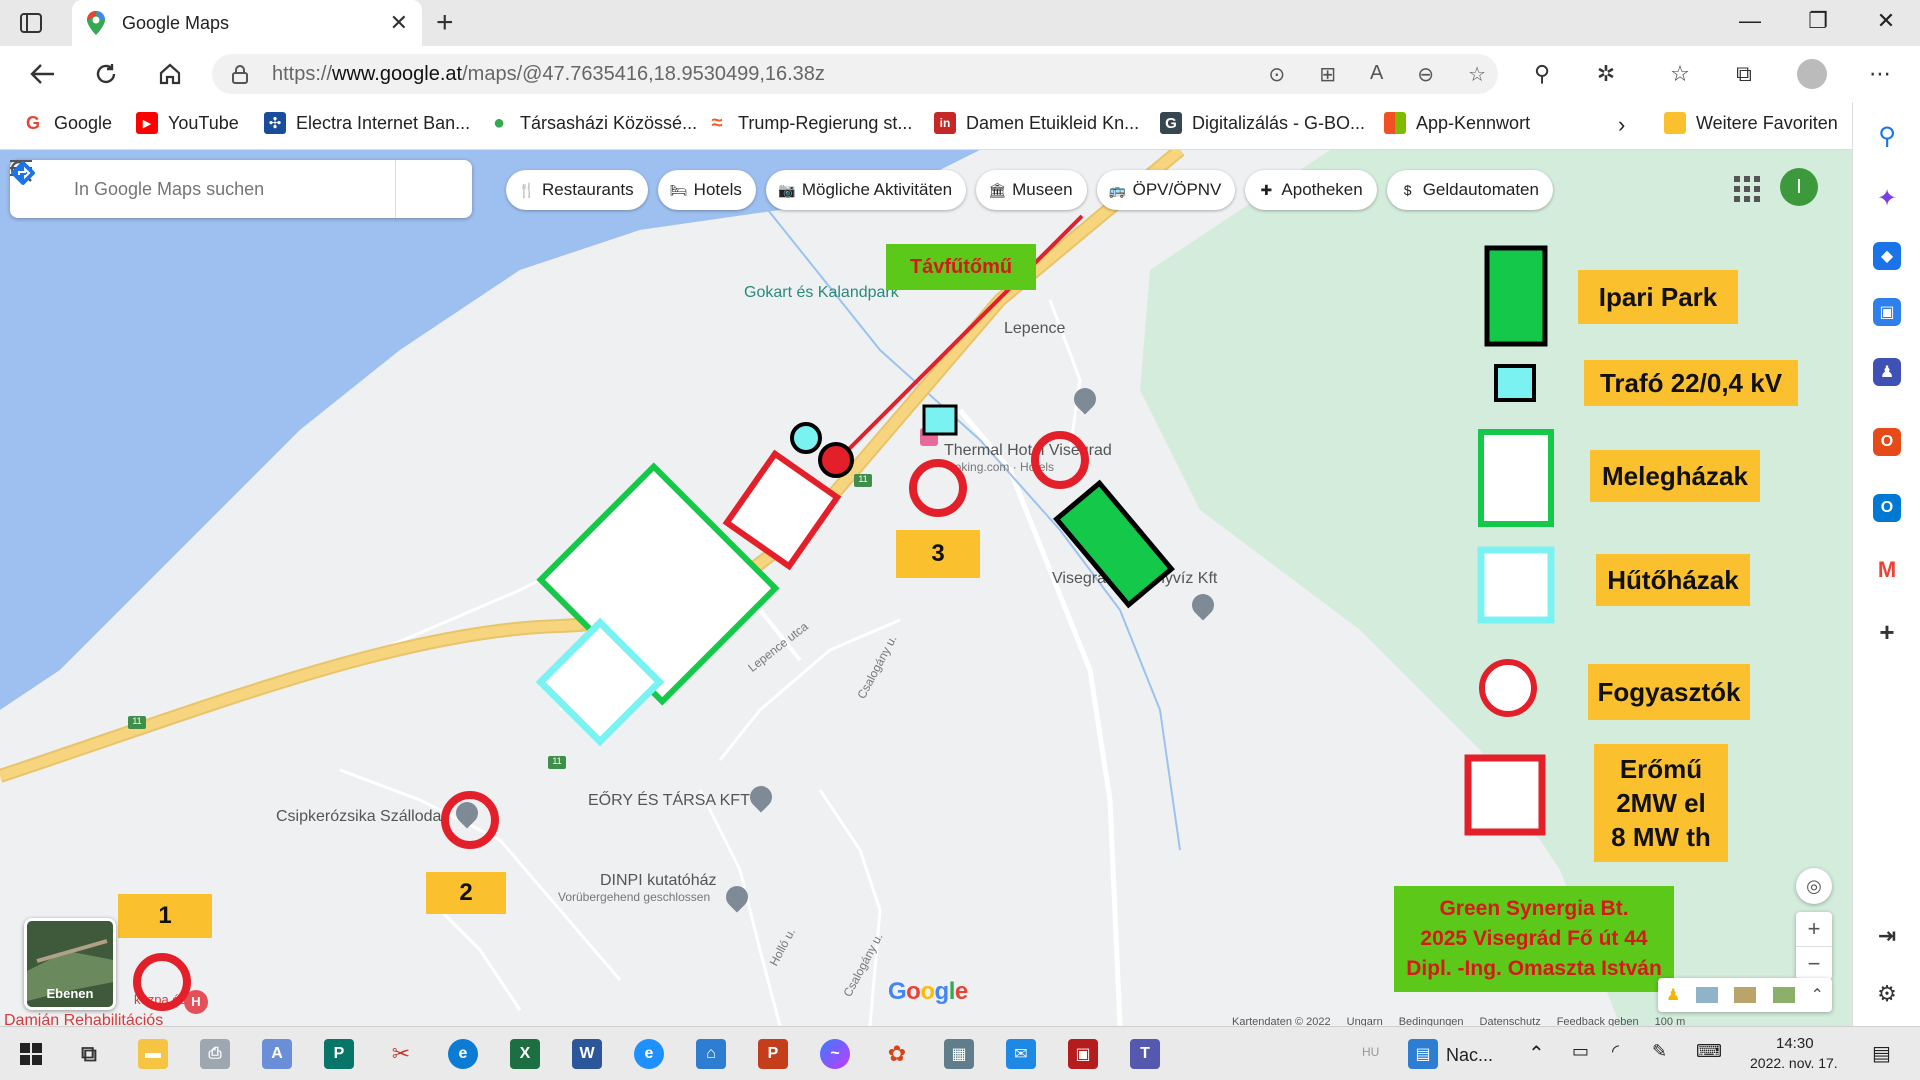 The height and width of the screenshot is (1080, 1920). Describe the element at coordinates (247, 23) in the screenshot. I see `active-tab: Google Maps ✕` at that location.